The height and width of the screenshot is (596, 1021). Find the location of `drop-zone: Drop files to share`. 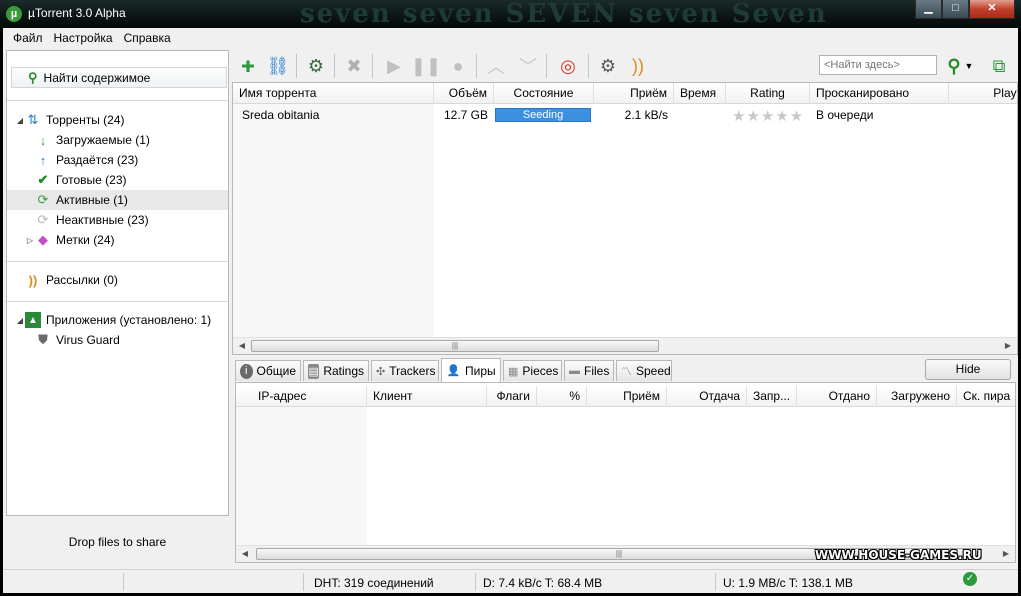

drop-zone: Drop files to share is located at coordinates (117, 542).